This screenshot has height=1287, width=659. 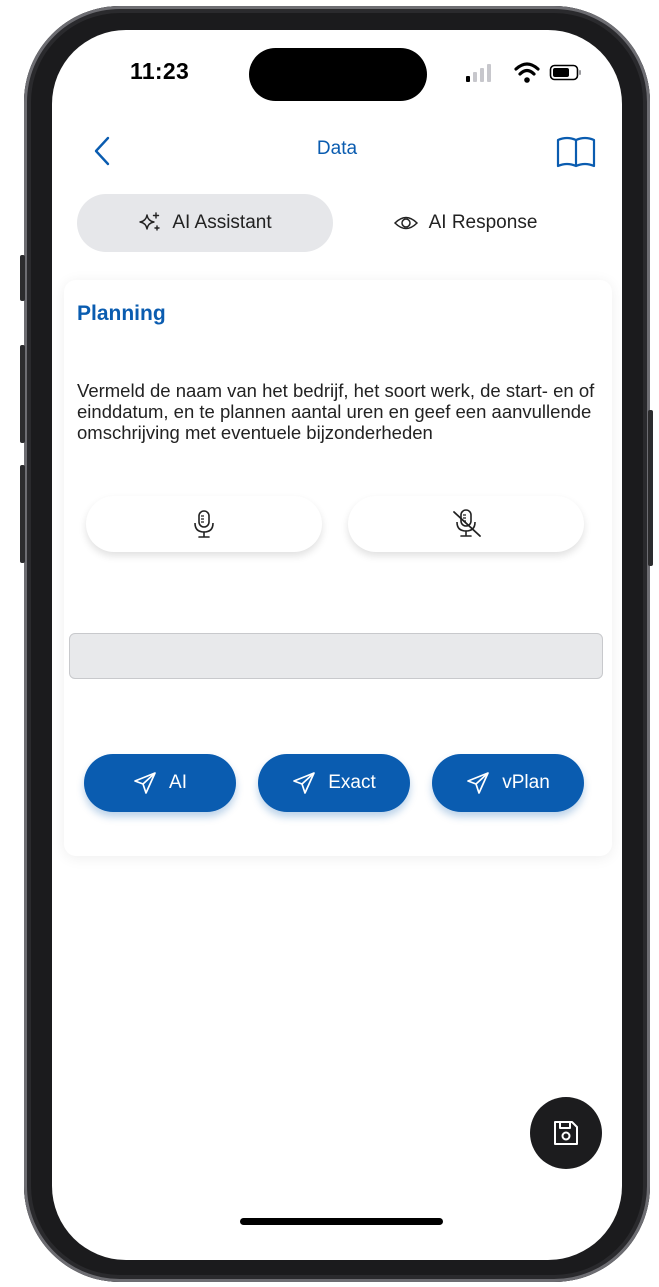 I want to click on prompt-input, so click(x=336, y=656).